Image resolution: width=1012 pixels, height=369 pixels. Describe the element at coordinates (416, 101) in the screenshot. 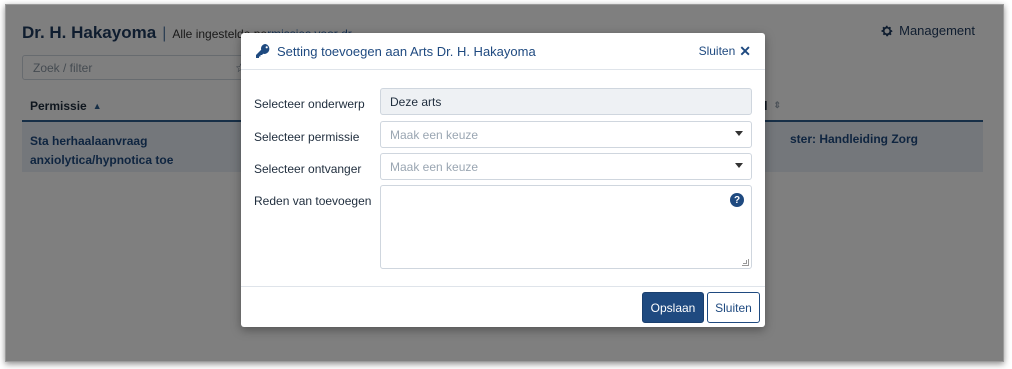

I see `subject-value: Deze arts` at that location.